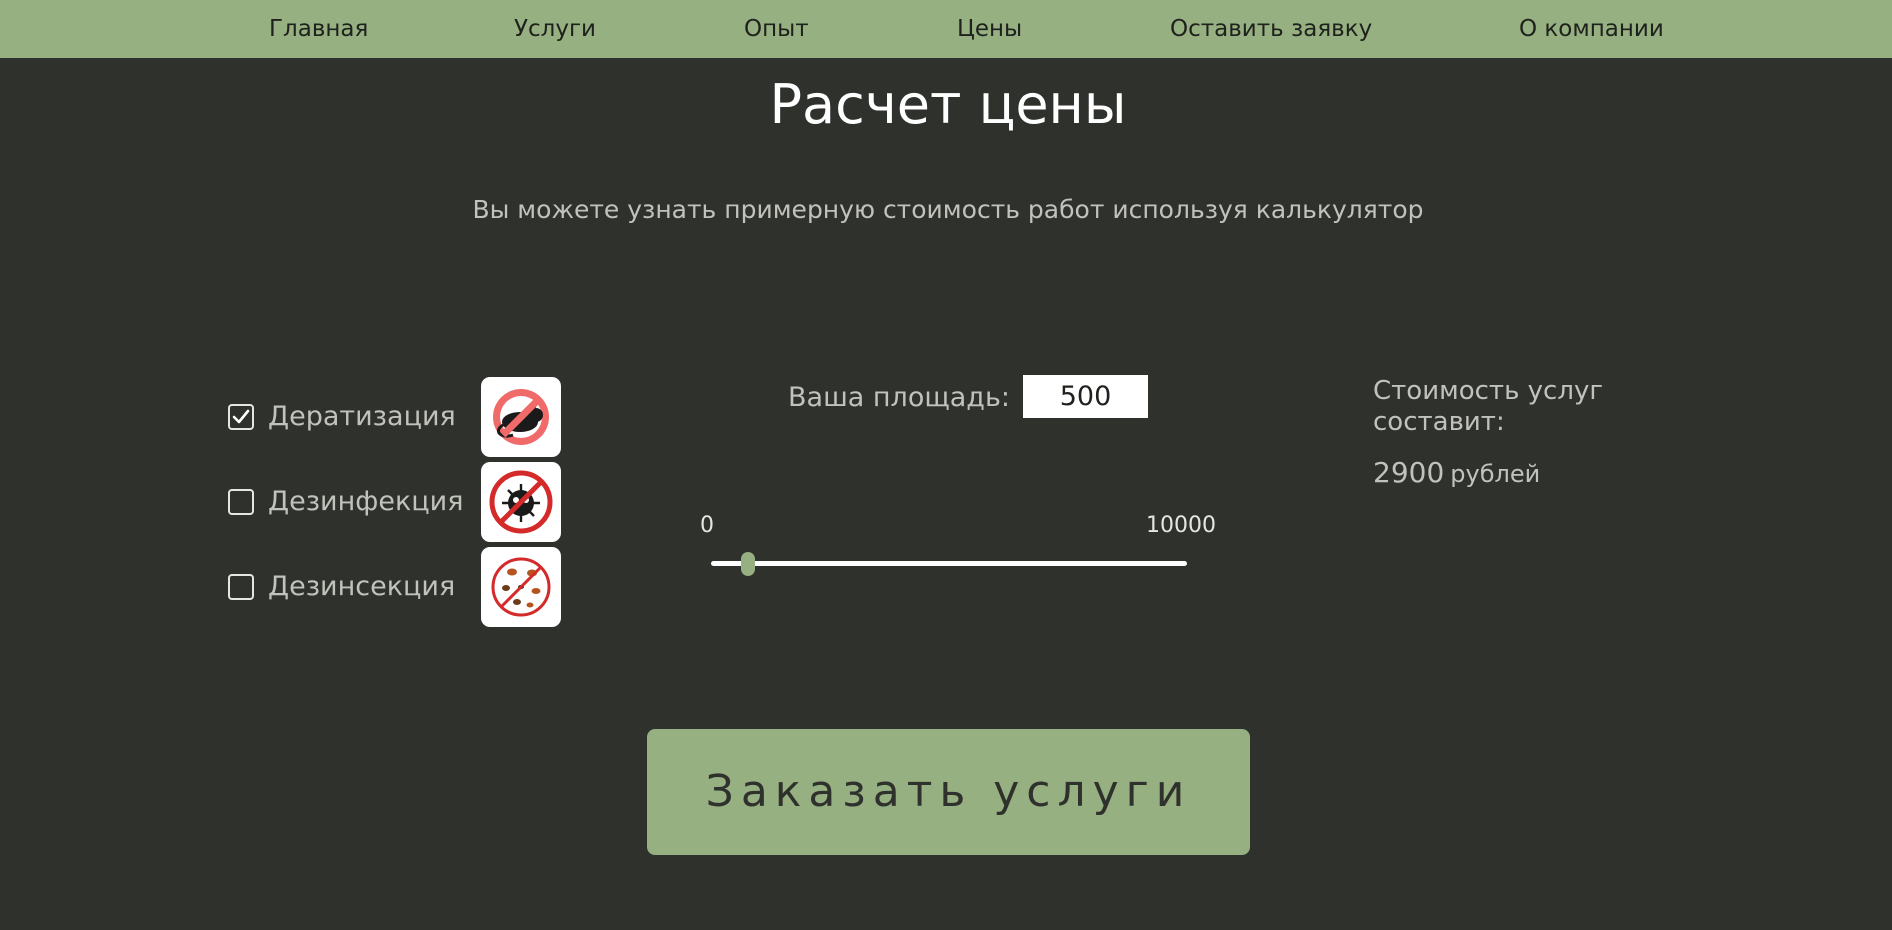 Image resolution: width=1892 pixels, height=930 pixels. I want to click on no-insects-icon, so click(521, 587).